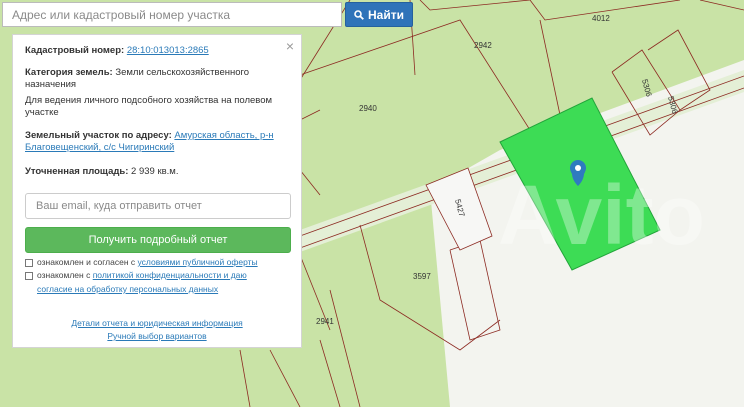 The height and width of the screenshot is (407, 744). I want to click on report-details-link-row: Детали отчета и юридическая информация, so click(157, 323).